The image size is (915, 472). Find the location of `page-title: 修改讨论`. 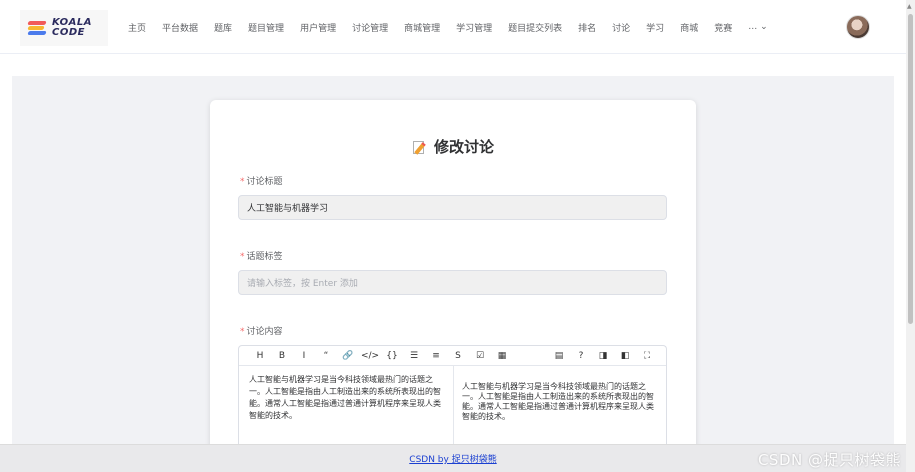

page-title: 修改讨论 is located at coordinates (463, 147).